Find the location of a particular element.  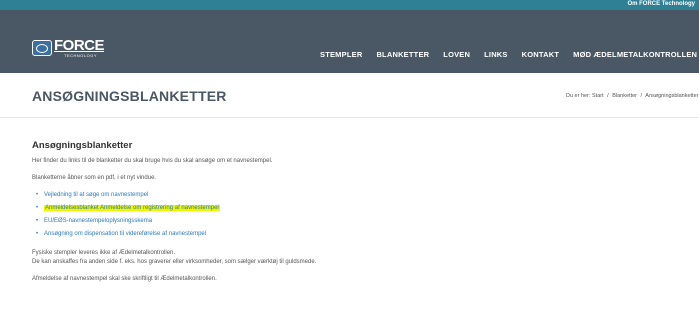

menu-item-links: LINKS is located at coordinates (496, 54).